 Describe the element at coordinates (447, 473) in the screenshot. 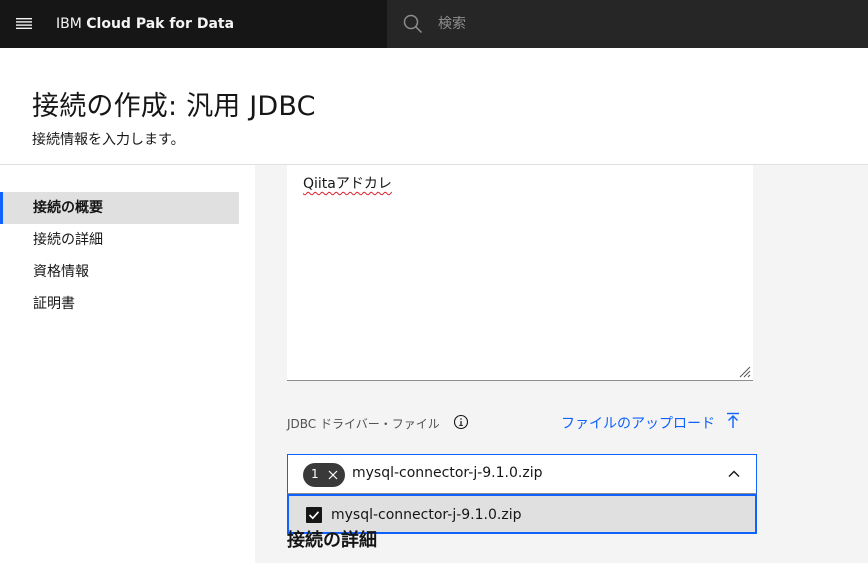

I see `selected-file-value: mysql-connector-j-9.1.0.zip` at that location.